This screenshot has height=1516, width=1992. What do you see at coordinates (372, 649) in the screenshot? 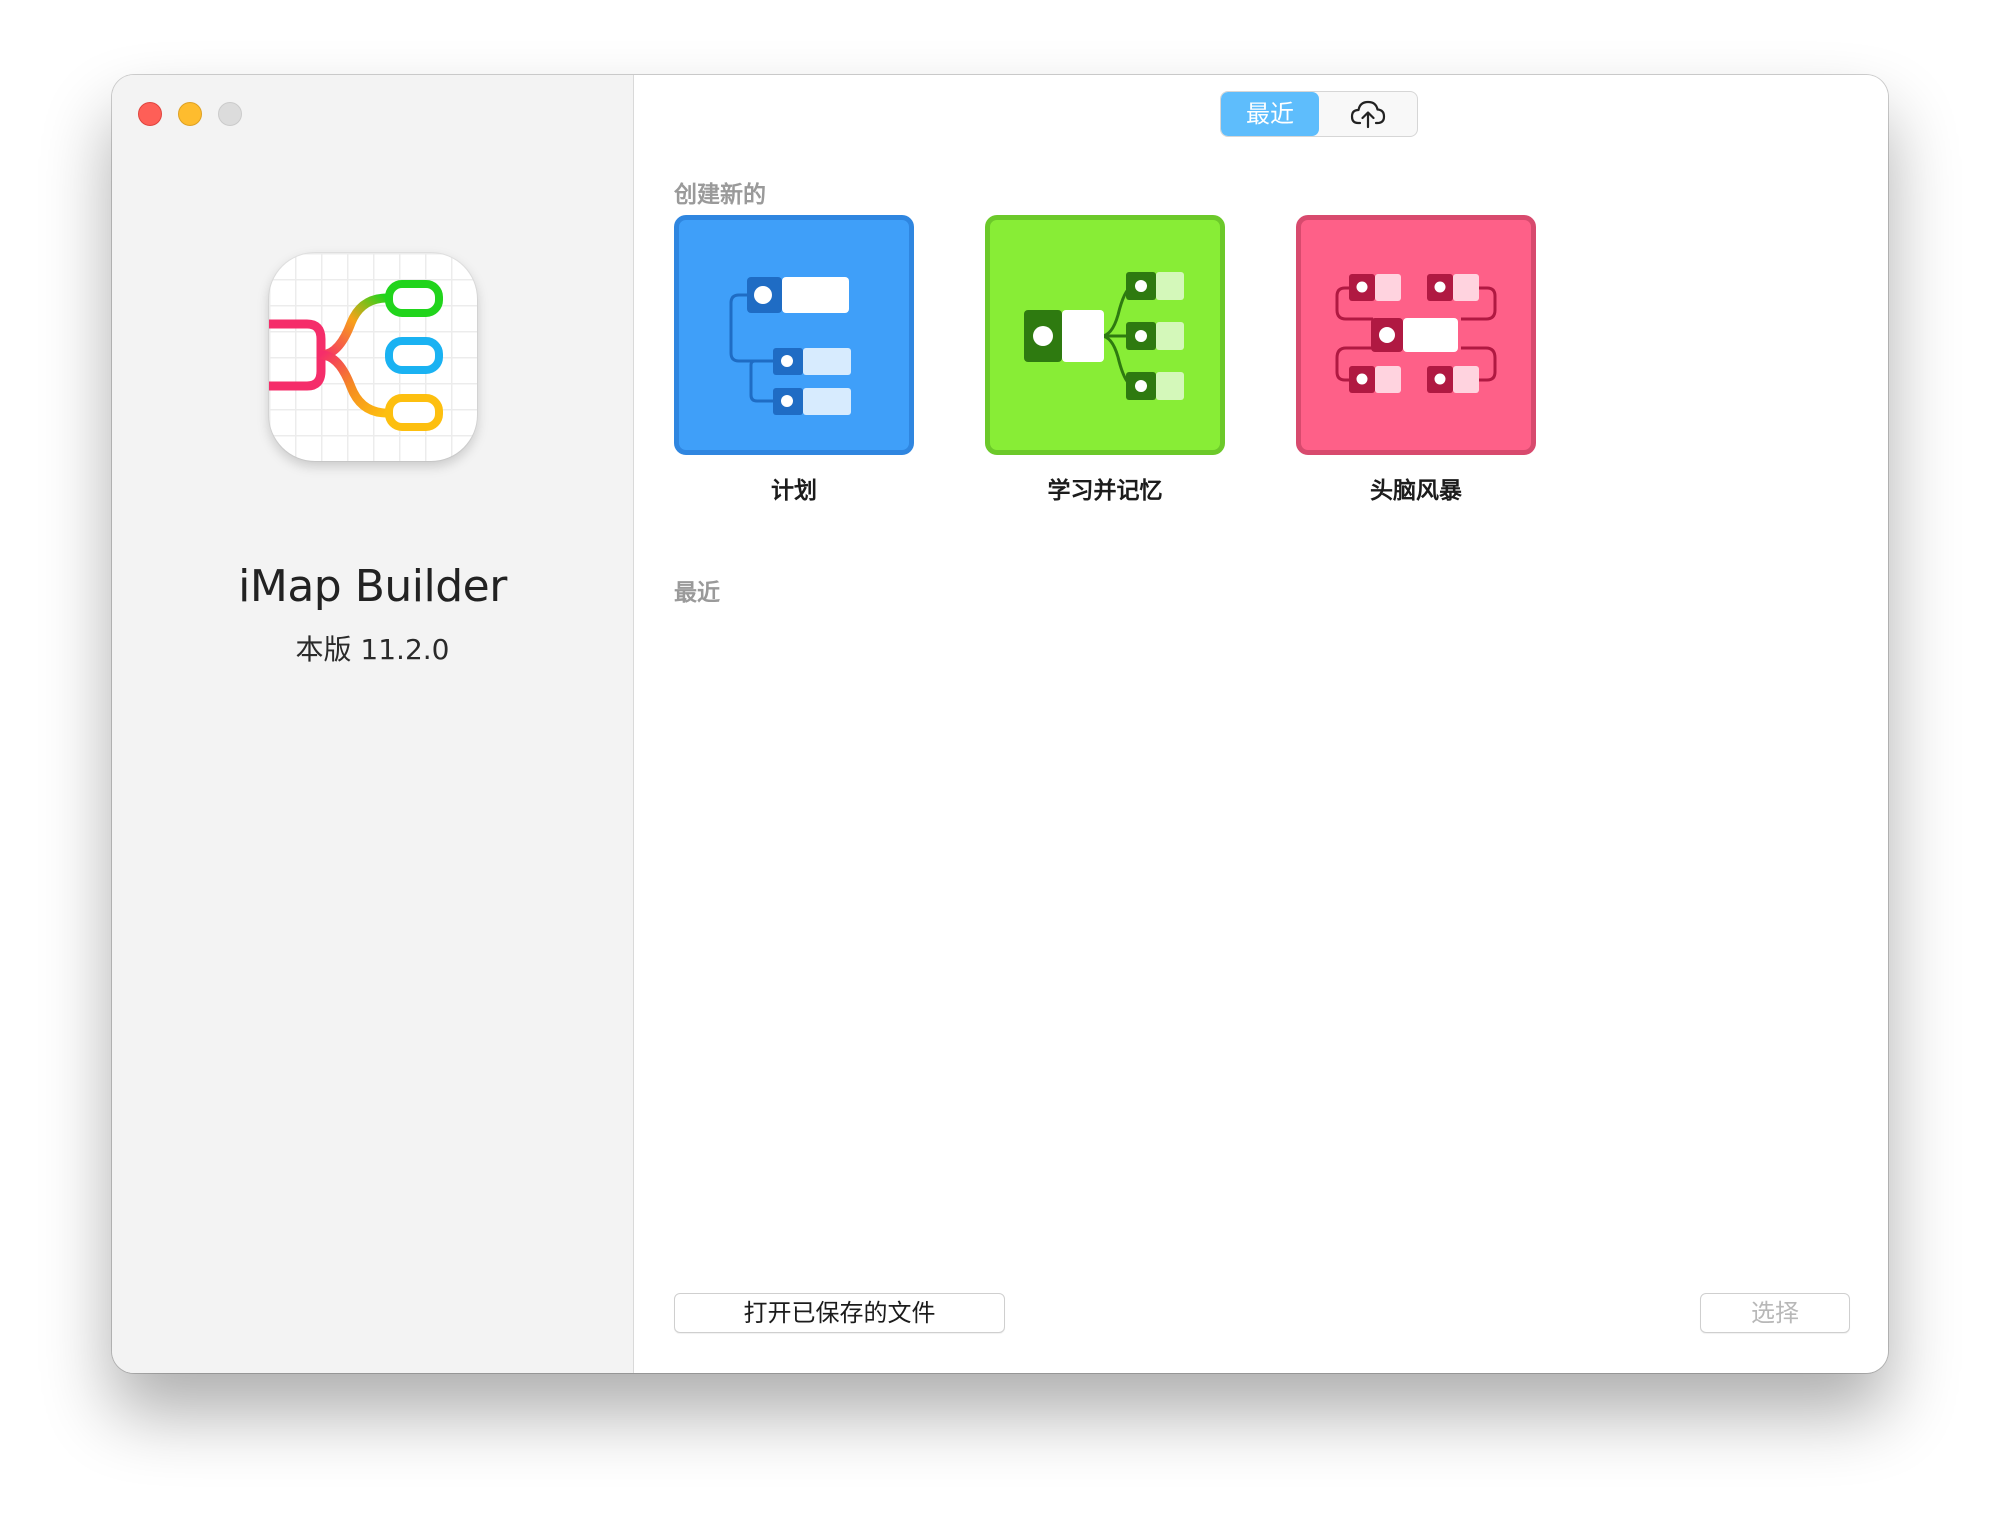
I see `app-version: 本版 11.2.0` at bounding box center [372, 649].